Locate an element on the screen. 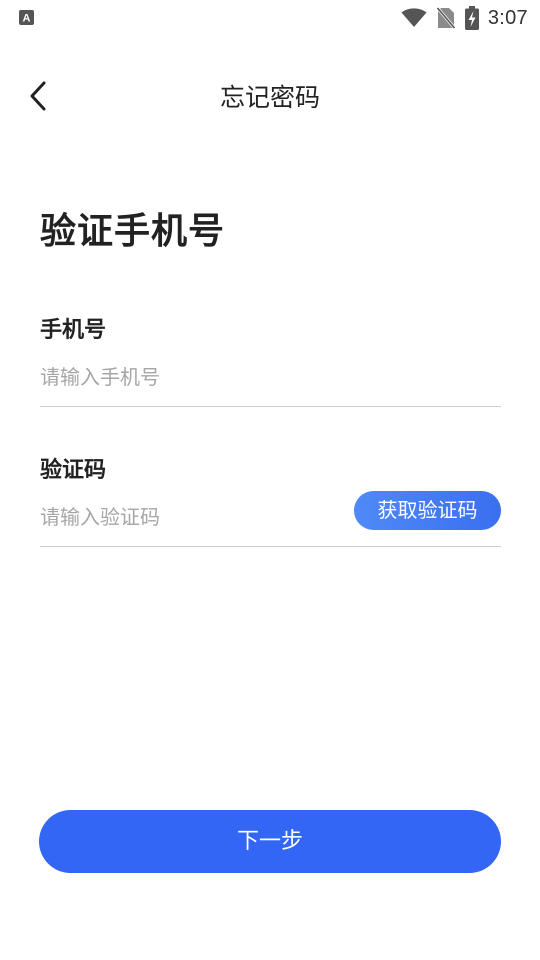 Image resolution: width=540 pixels, height=960 pixels. back-button is located at coordinates (38, 98).